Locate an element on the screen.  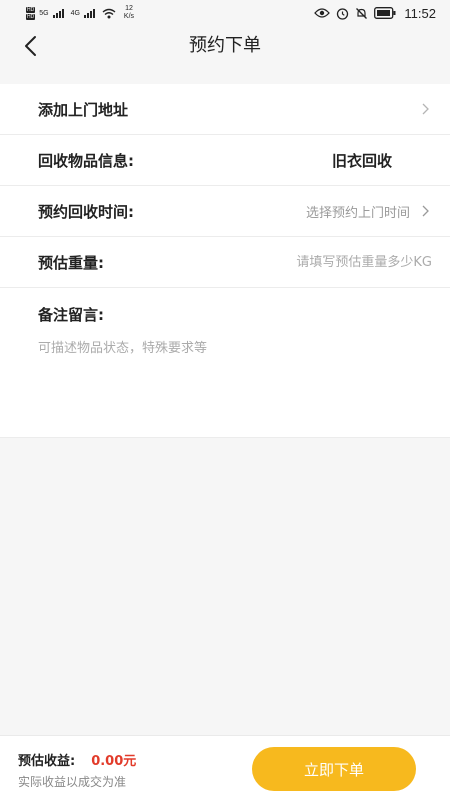
network-speed-value: 12 is located at coordinates (129, 8).